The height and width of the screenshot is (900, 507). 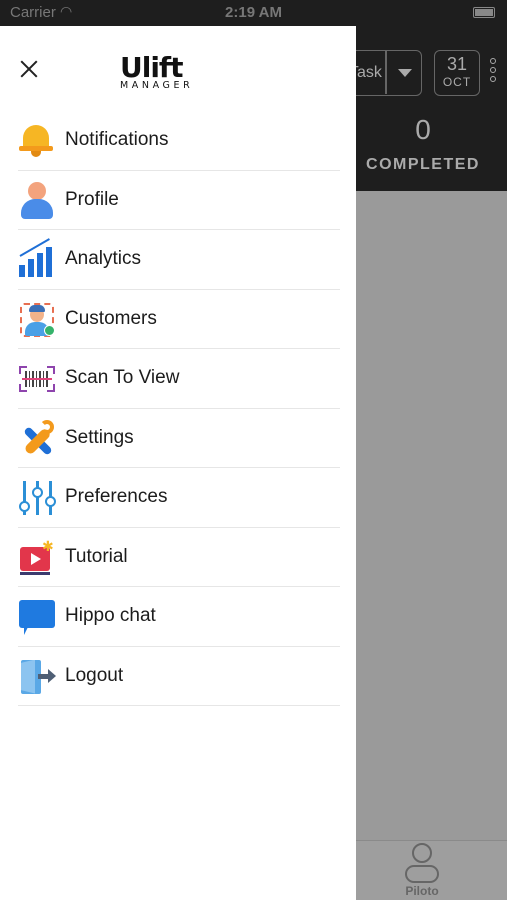 I want to click on menu-item-tutorial: ✱ Tutorial, so click(x=179, y=557).